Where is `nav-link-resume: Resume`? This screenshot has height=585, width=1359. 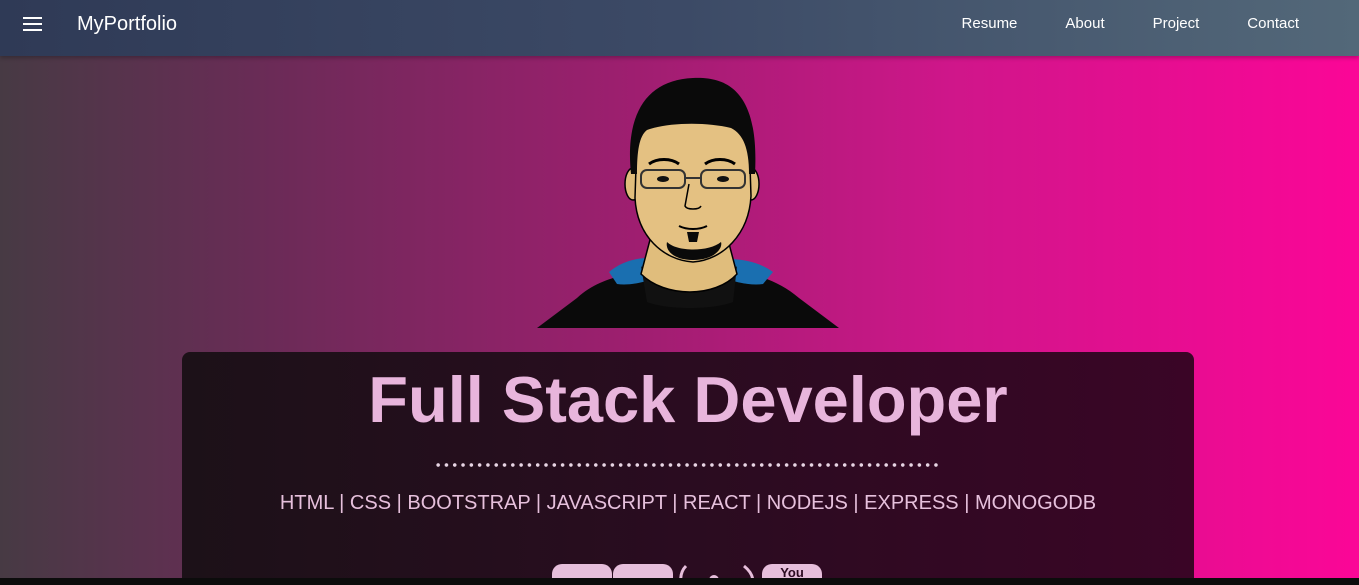 nav-link-resume: Resume is located at coordinates (990, 24).